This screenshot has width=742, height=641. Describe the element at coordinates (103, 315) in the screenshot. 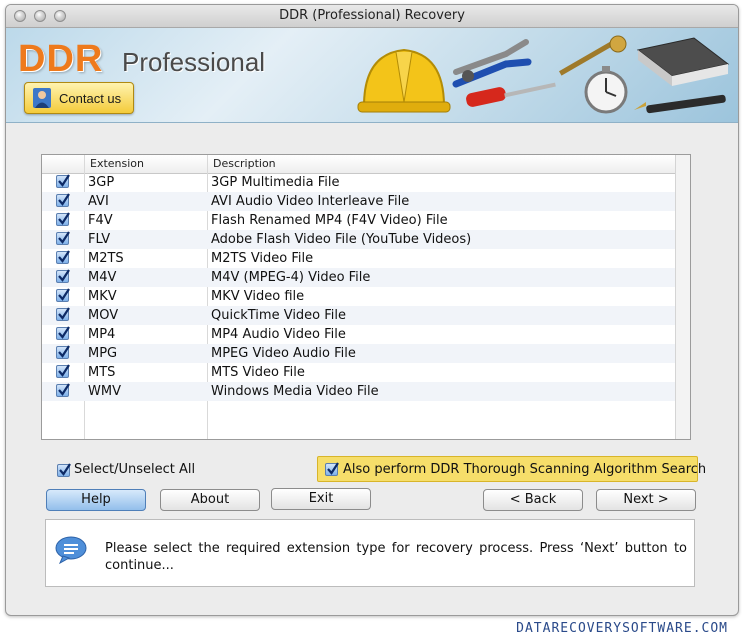

I see `extension-cell: MOV` at that location.